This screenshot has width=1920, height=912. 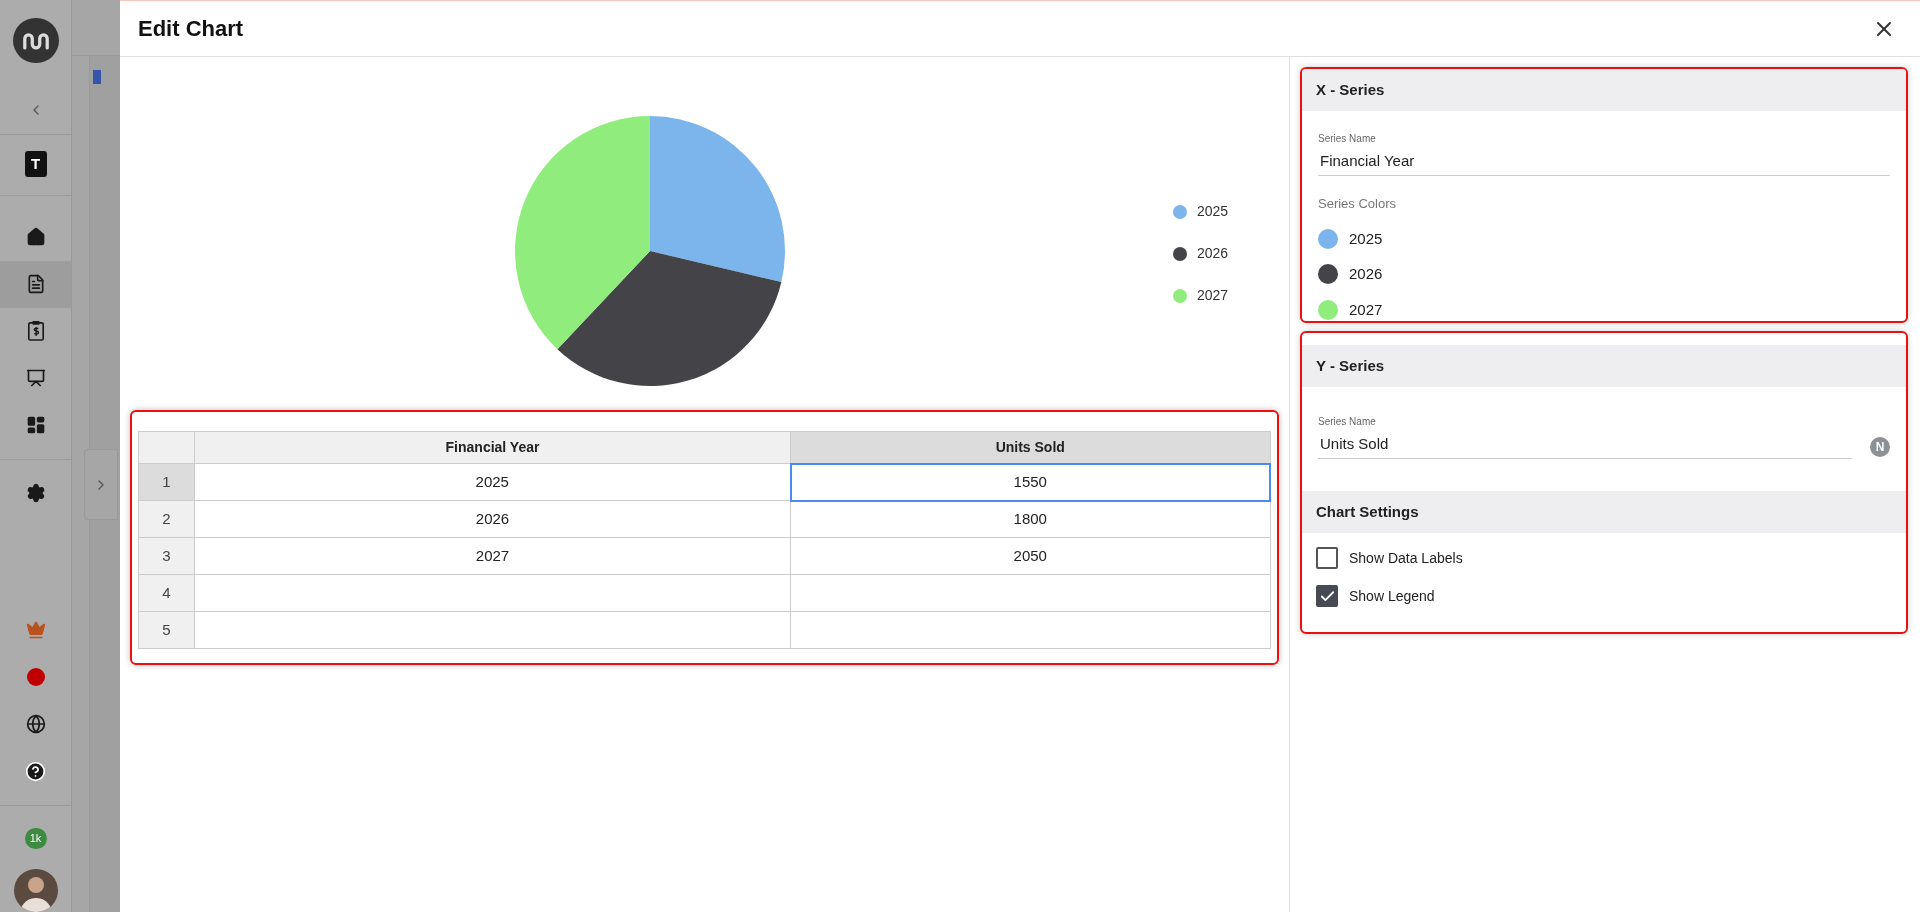 I want to click on checkbox-label: Show Data Labels, so click(x=1406, y=558).